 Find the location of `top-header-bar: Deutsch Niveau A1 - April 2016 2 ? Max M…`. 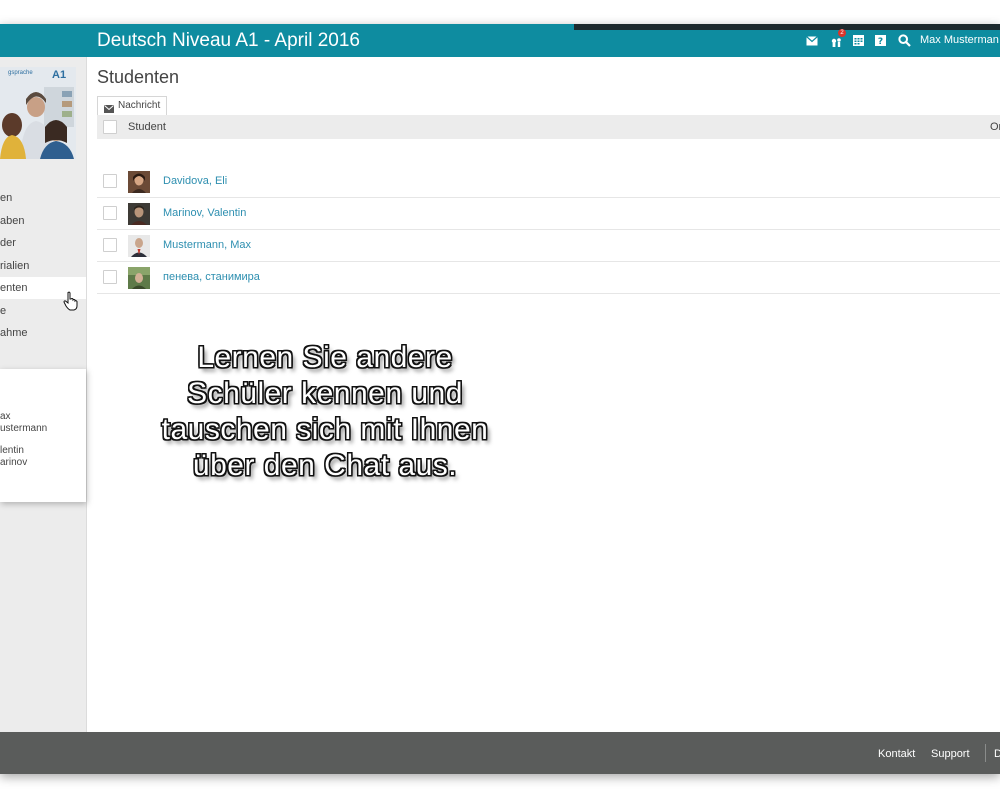

top-header-bar: Deutsch Niveau A1 - April 2016 2 ? Max M… is located at coordinates (500, 40).